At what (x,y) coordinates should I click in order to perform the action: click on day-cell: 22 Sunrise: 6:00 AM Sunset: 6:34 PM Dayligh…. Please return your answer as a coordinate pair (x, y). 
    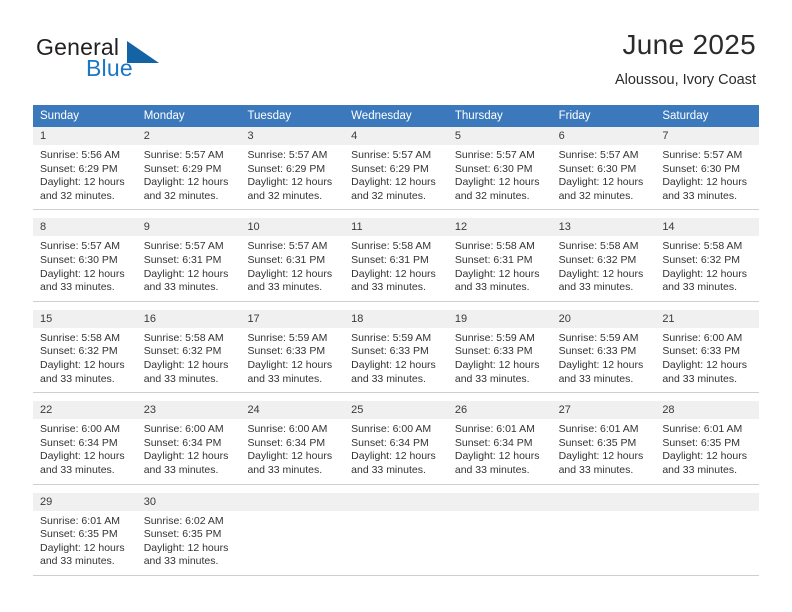
    Looking at the image, I should click on (85, 442).